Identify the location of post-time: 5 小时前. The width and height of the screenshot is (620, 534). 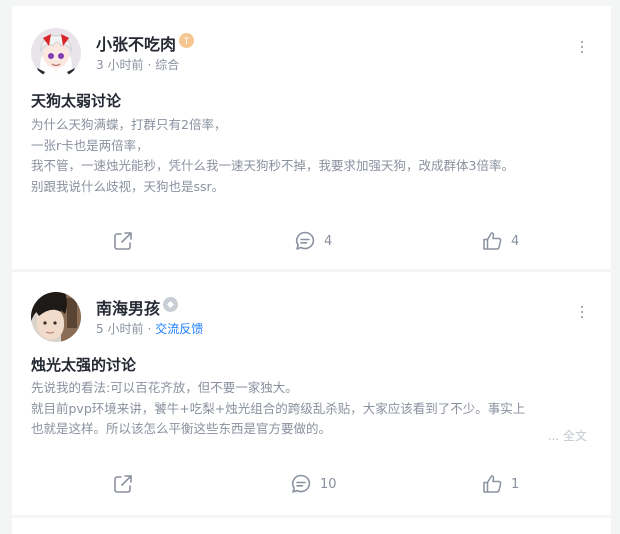
(120, 329).